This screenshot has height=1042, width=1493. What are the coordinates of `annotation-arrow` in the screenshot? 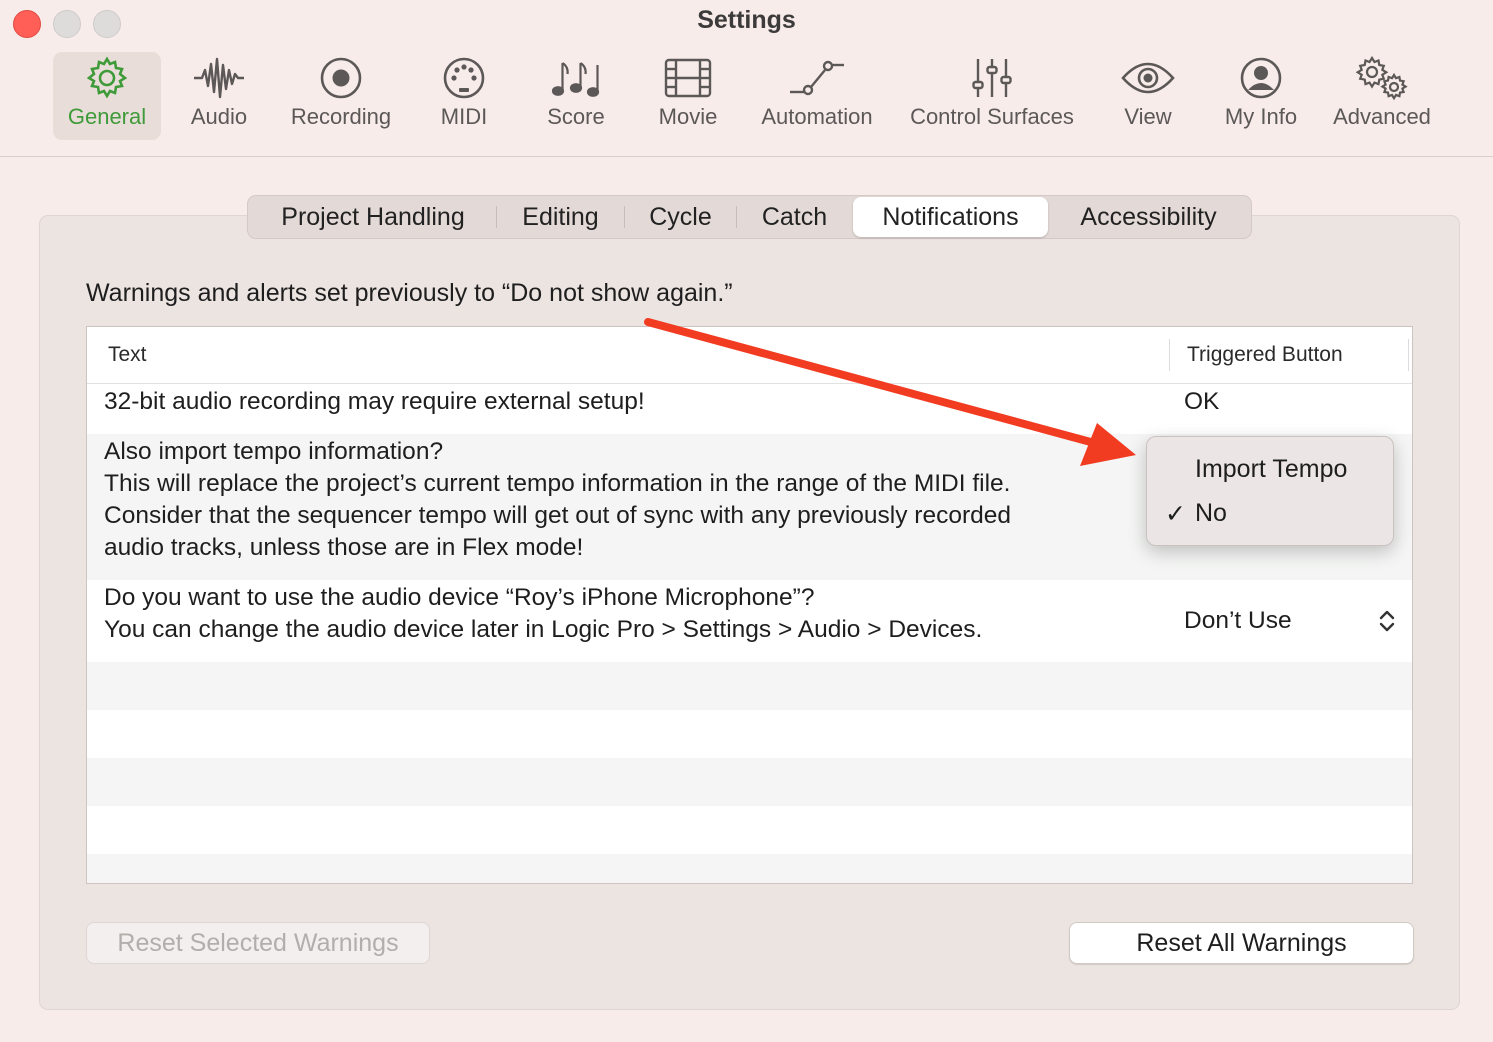 It's located at (890, 392).